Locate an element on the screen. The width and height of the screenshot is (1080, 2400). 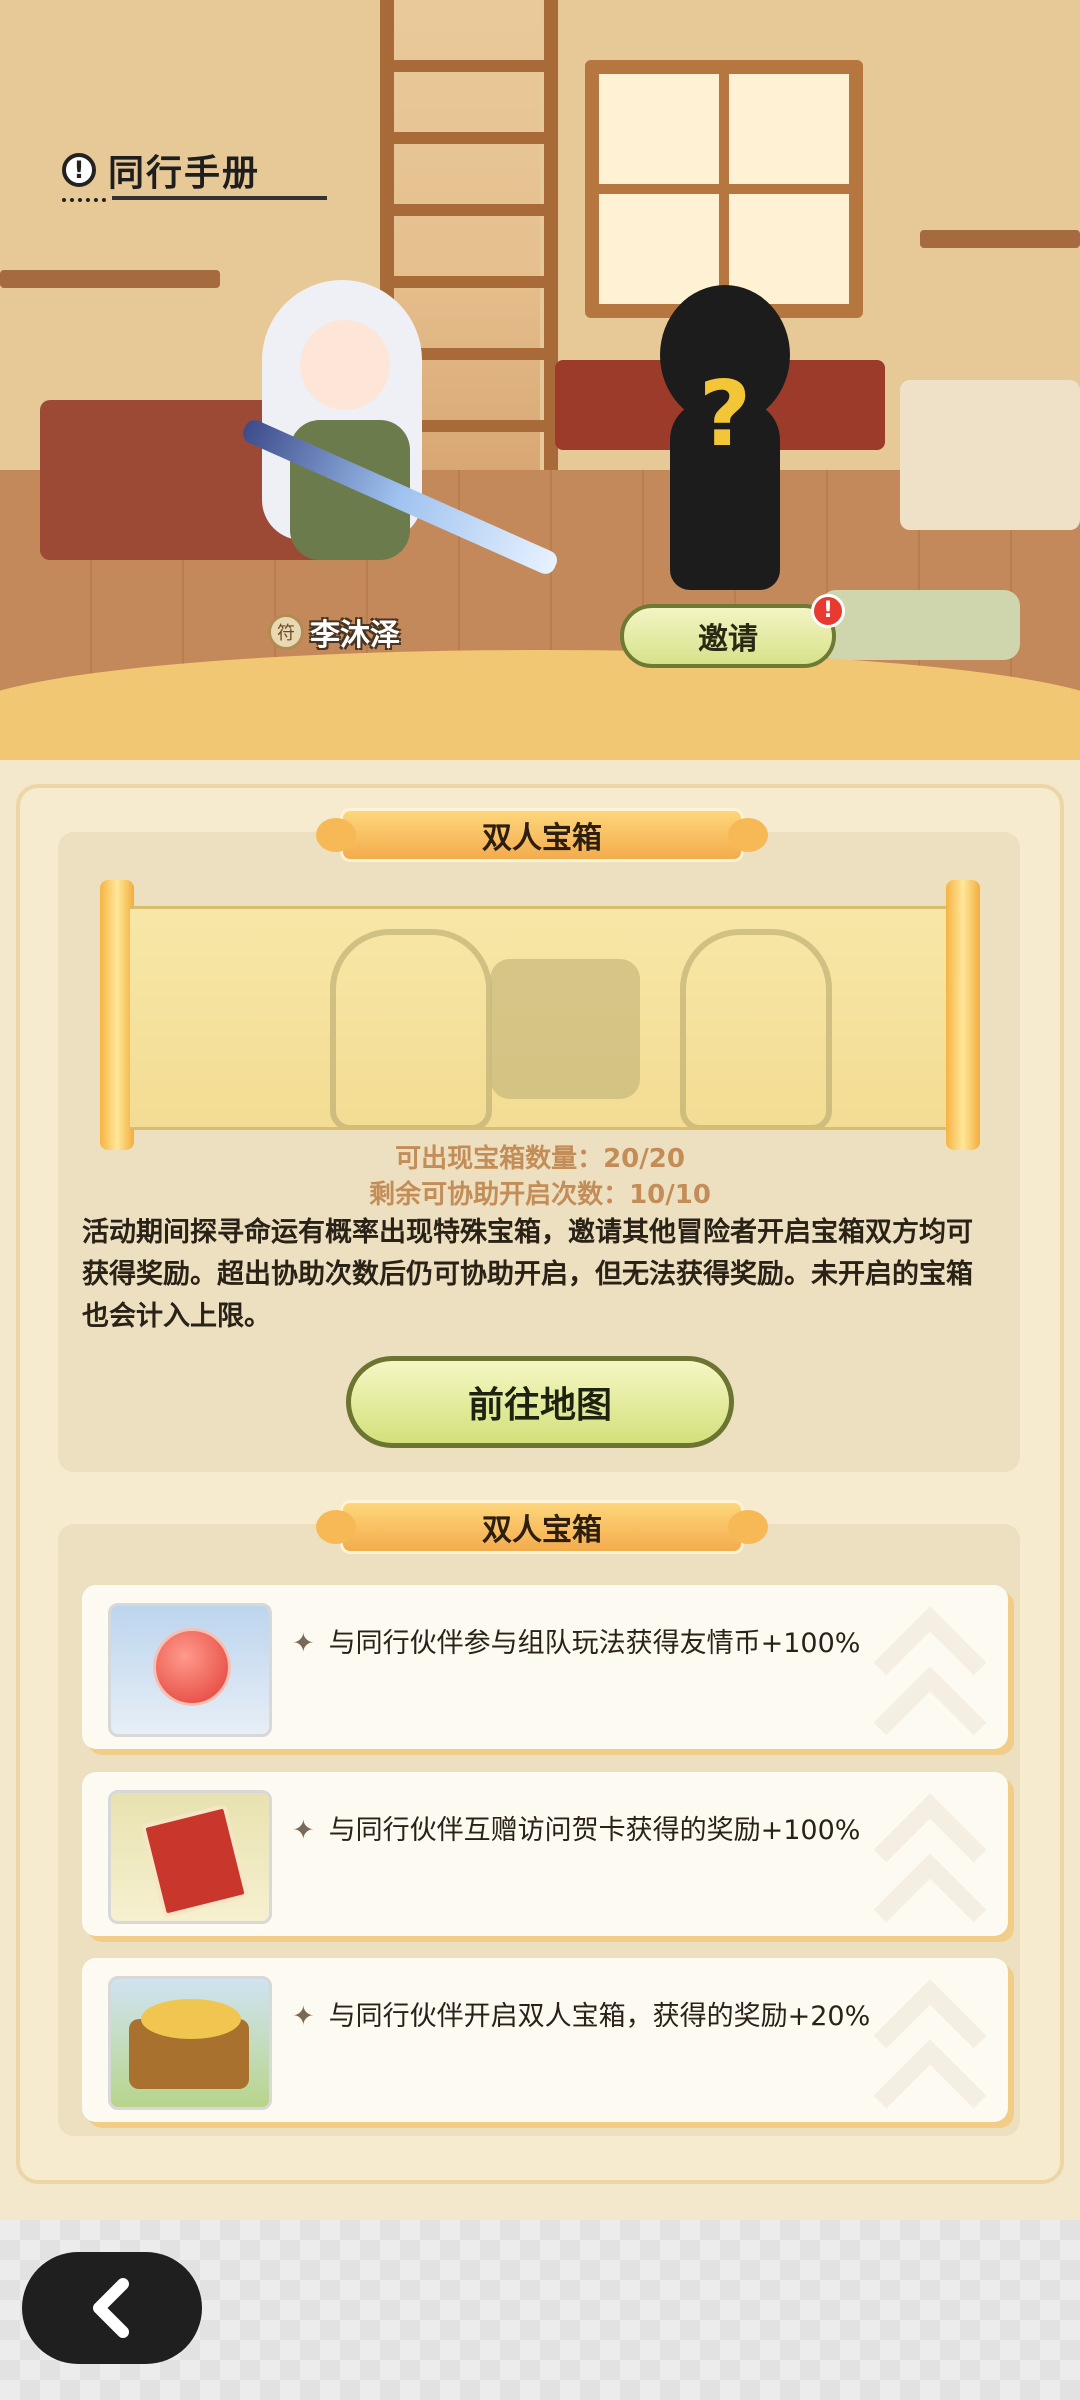
perk-text: ✦ 与同行伙伴参与组队玩法获得友情币+100% is located at coordinates (576, 1643).